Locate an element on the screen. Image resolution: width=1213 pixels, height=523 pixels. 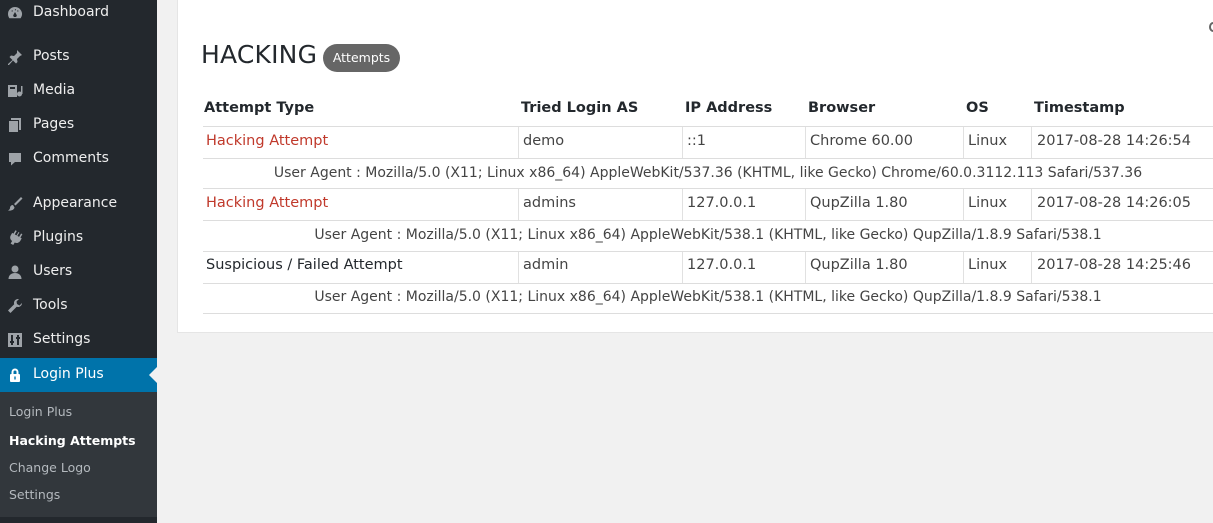
browser-cell: Chrome 60.00 is located at coordinates (861, 141).